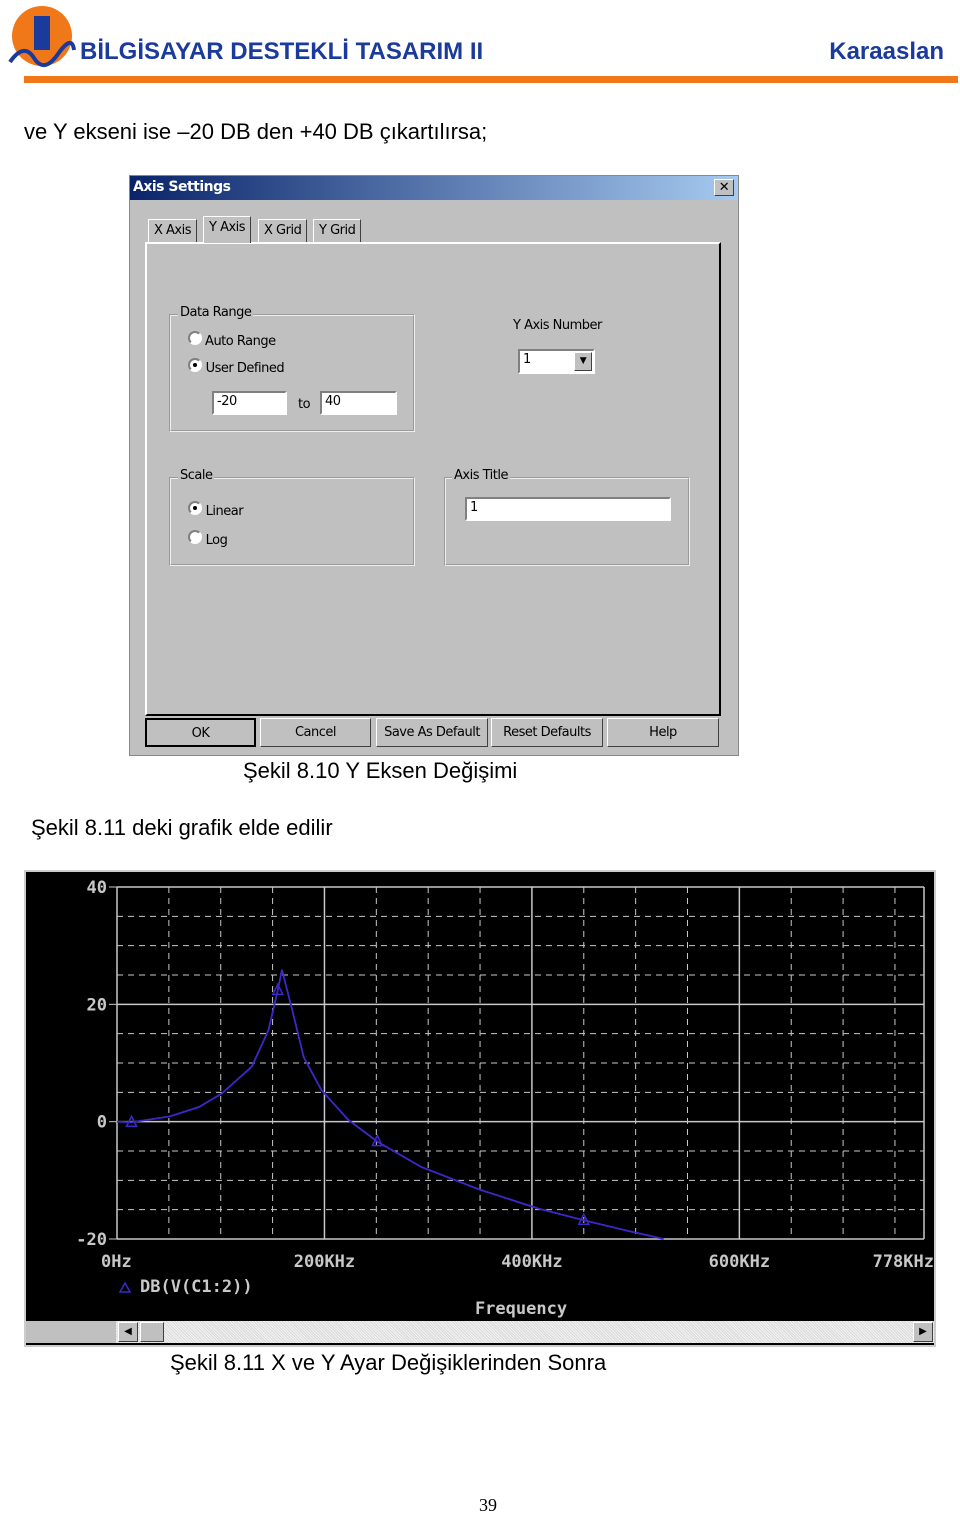  What do you see at coordinates (337, 231) in the screenshot?
I see `tab-y-grid: Y Grid` at bounding box center [337, 231].